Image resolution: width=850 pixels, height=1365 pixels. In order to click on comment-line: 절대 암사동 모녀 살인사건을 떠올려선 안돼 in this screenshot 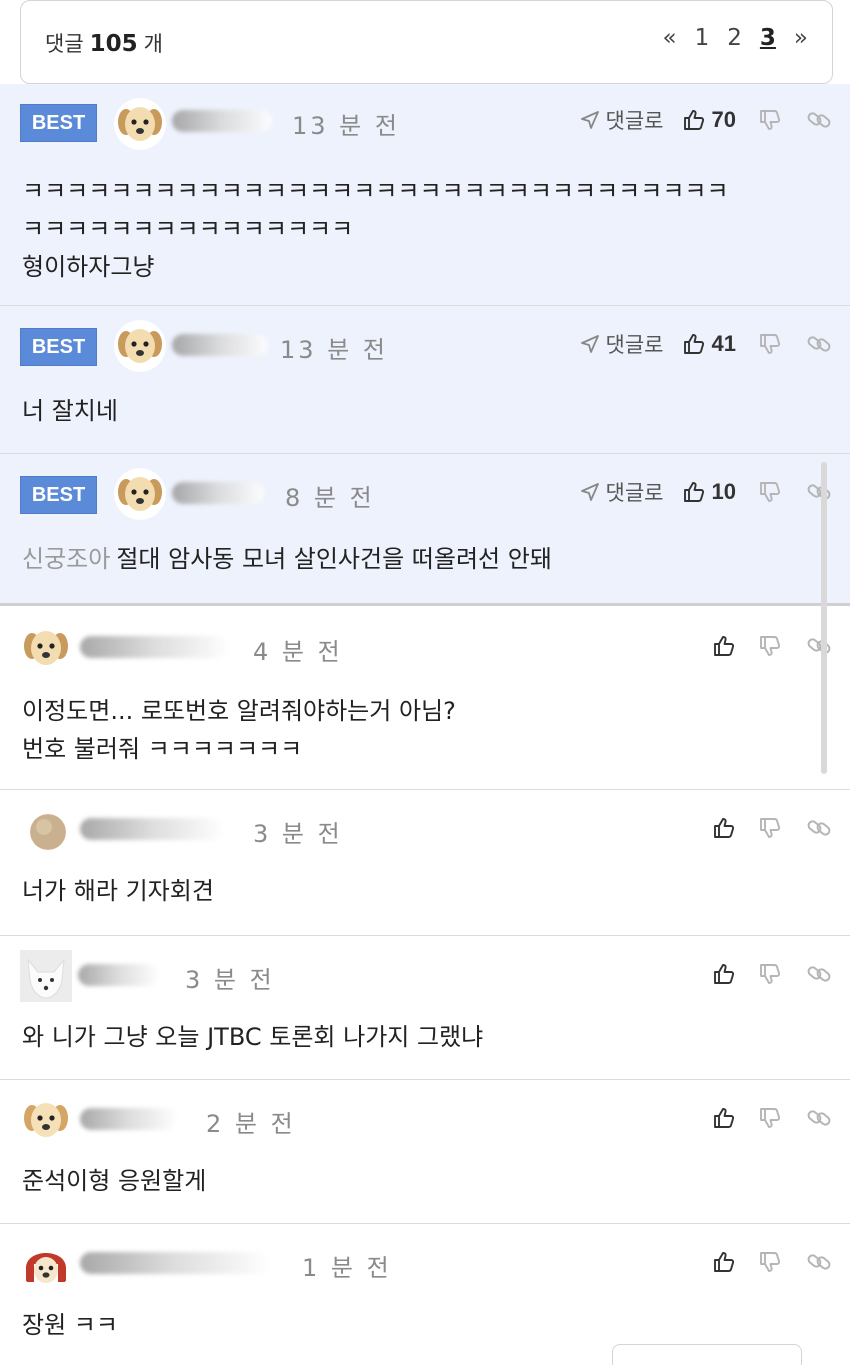, I will do `click(334, 559)`.